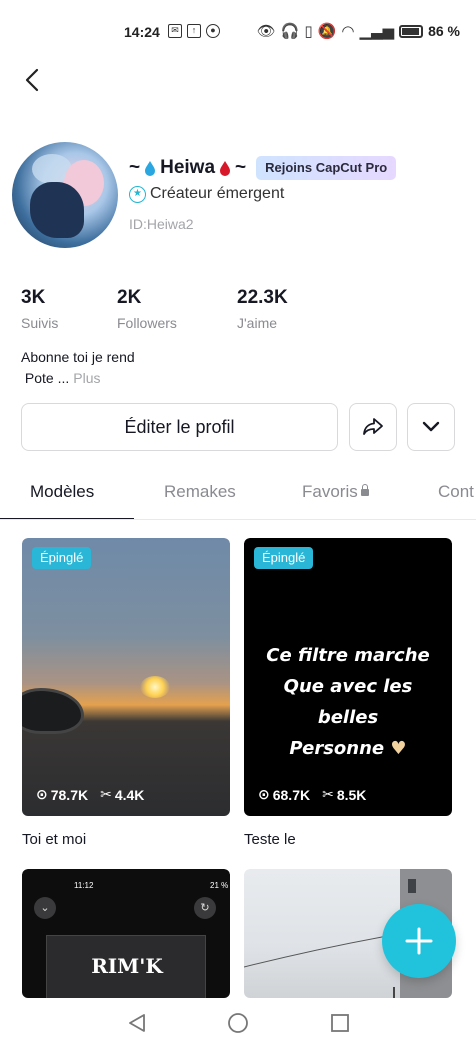  Describe the element at coordinates (238, 31) in the screenshot. I see `status-bar: 14:24 ✉ ↑ ● 👁 🎧 ▯ 🔕 ◠ ▁▃▅ 86 %` at that location.